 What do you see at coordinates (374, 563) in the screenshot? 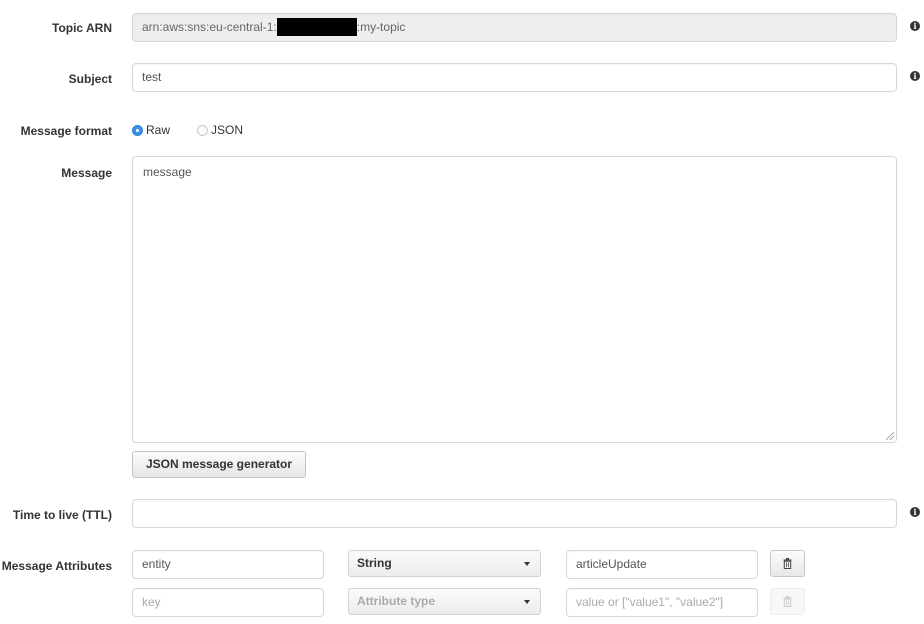
I see `attribute-type-value: String` at bounding box center [374, 563].